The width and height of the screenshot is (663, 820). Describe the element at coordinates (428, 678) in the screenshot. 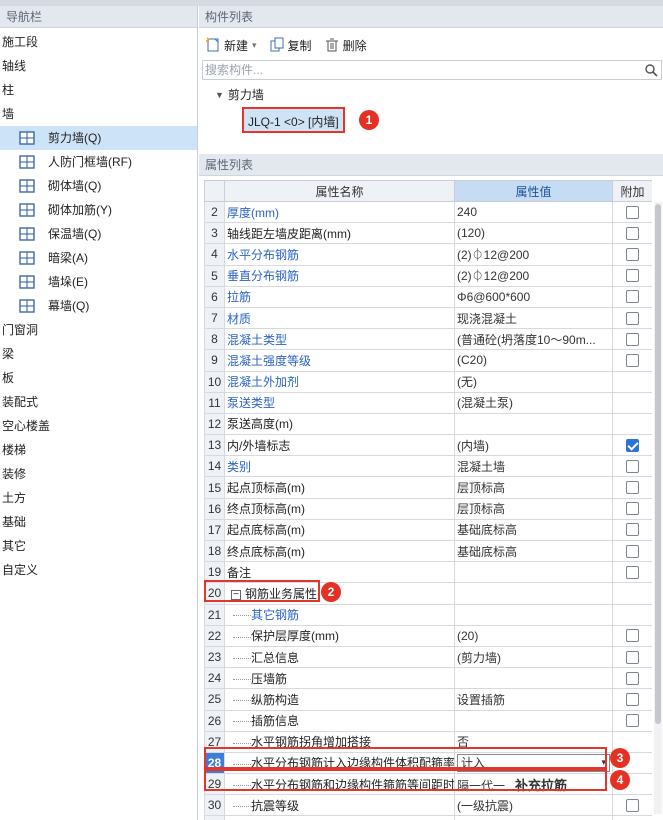

I see `property-row: 24 压墙筋` at that location.